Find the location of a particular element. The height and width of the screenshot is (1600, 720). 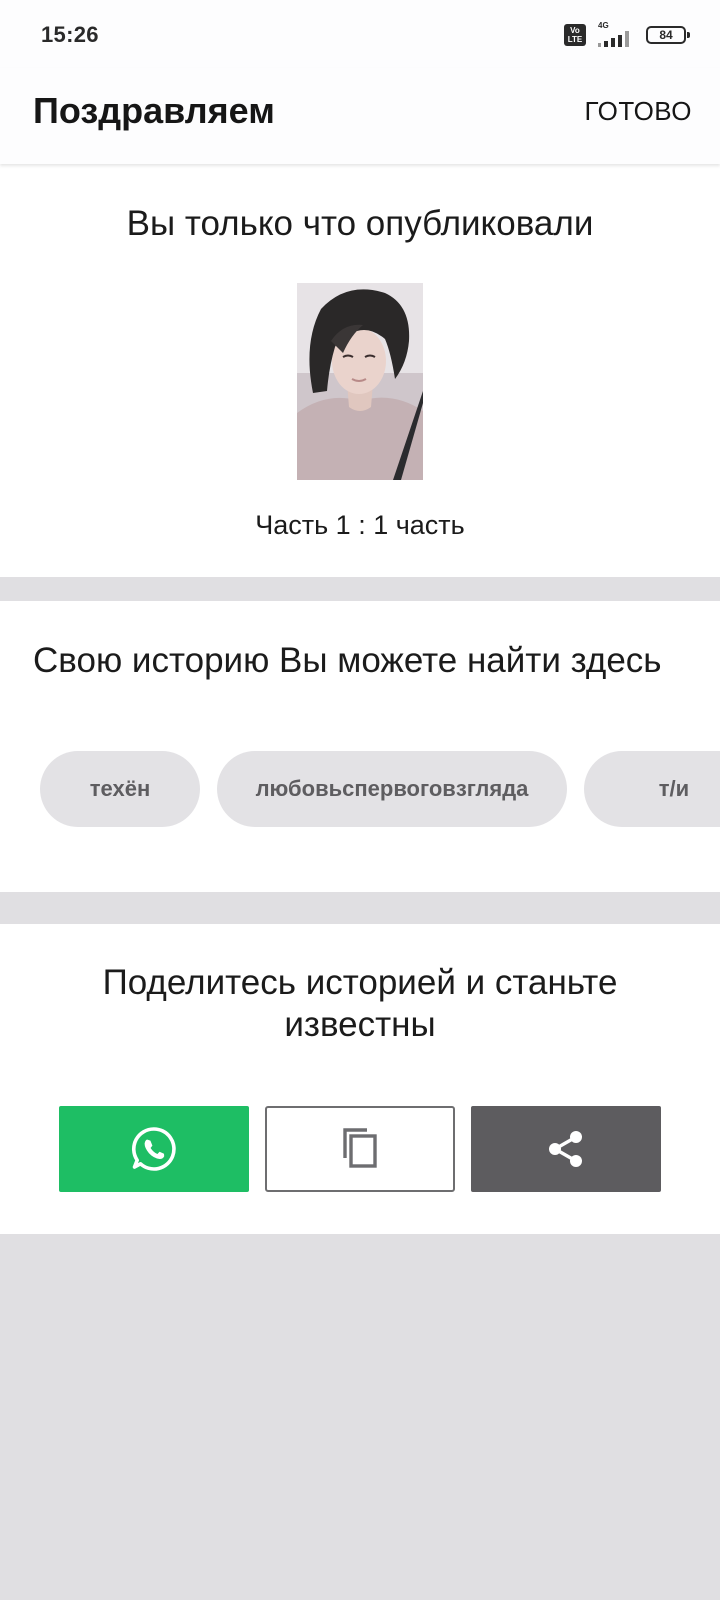

app-bar: Поздравляем ГОТОВО is located at coordinates (360, 116).